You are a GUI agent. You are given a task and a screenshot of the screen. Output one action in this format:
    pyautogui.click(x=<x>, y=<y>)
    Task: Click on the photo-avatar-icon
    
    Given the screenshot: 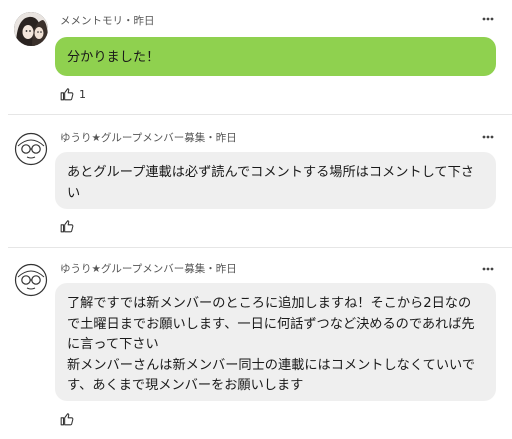 What is the action you would take?
    pyautogui.click(x=31, y=29)
    